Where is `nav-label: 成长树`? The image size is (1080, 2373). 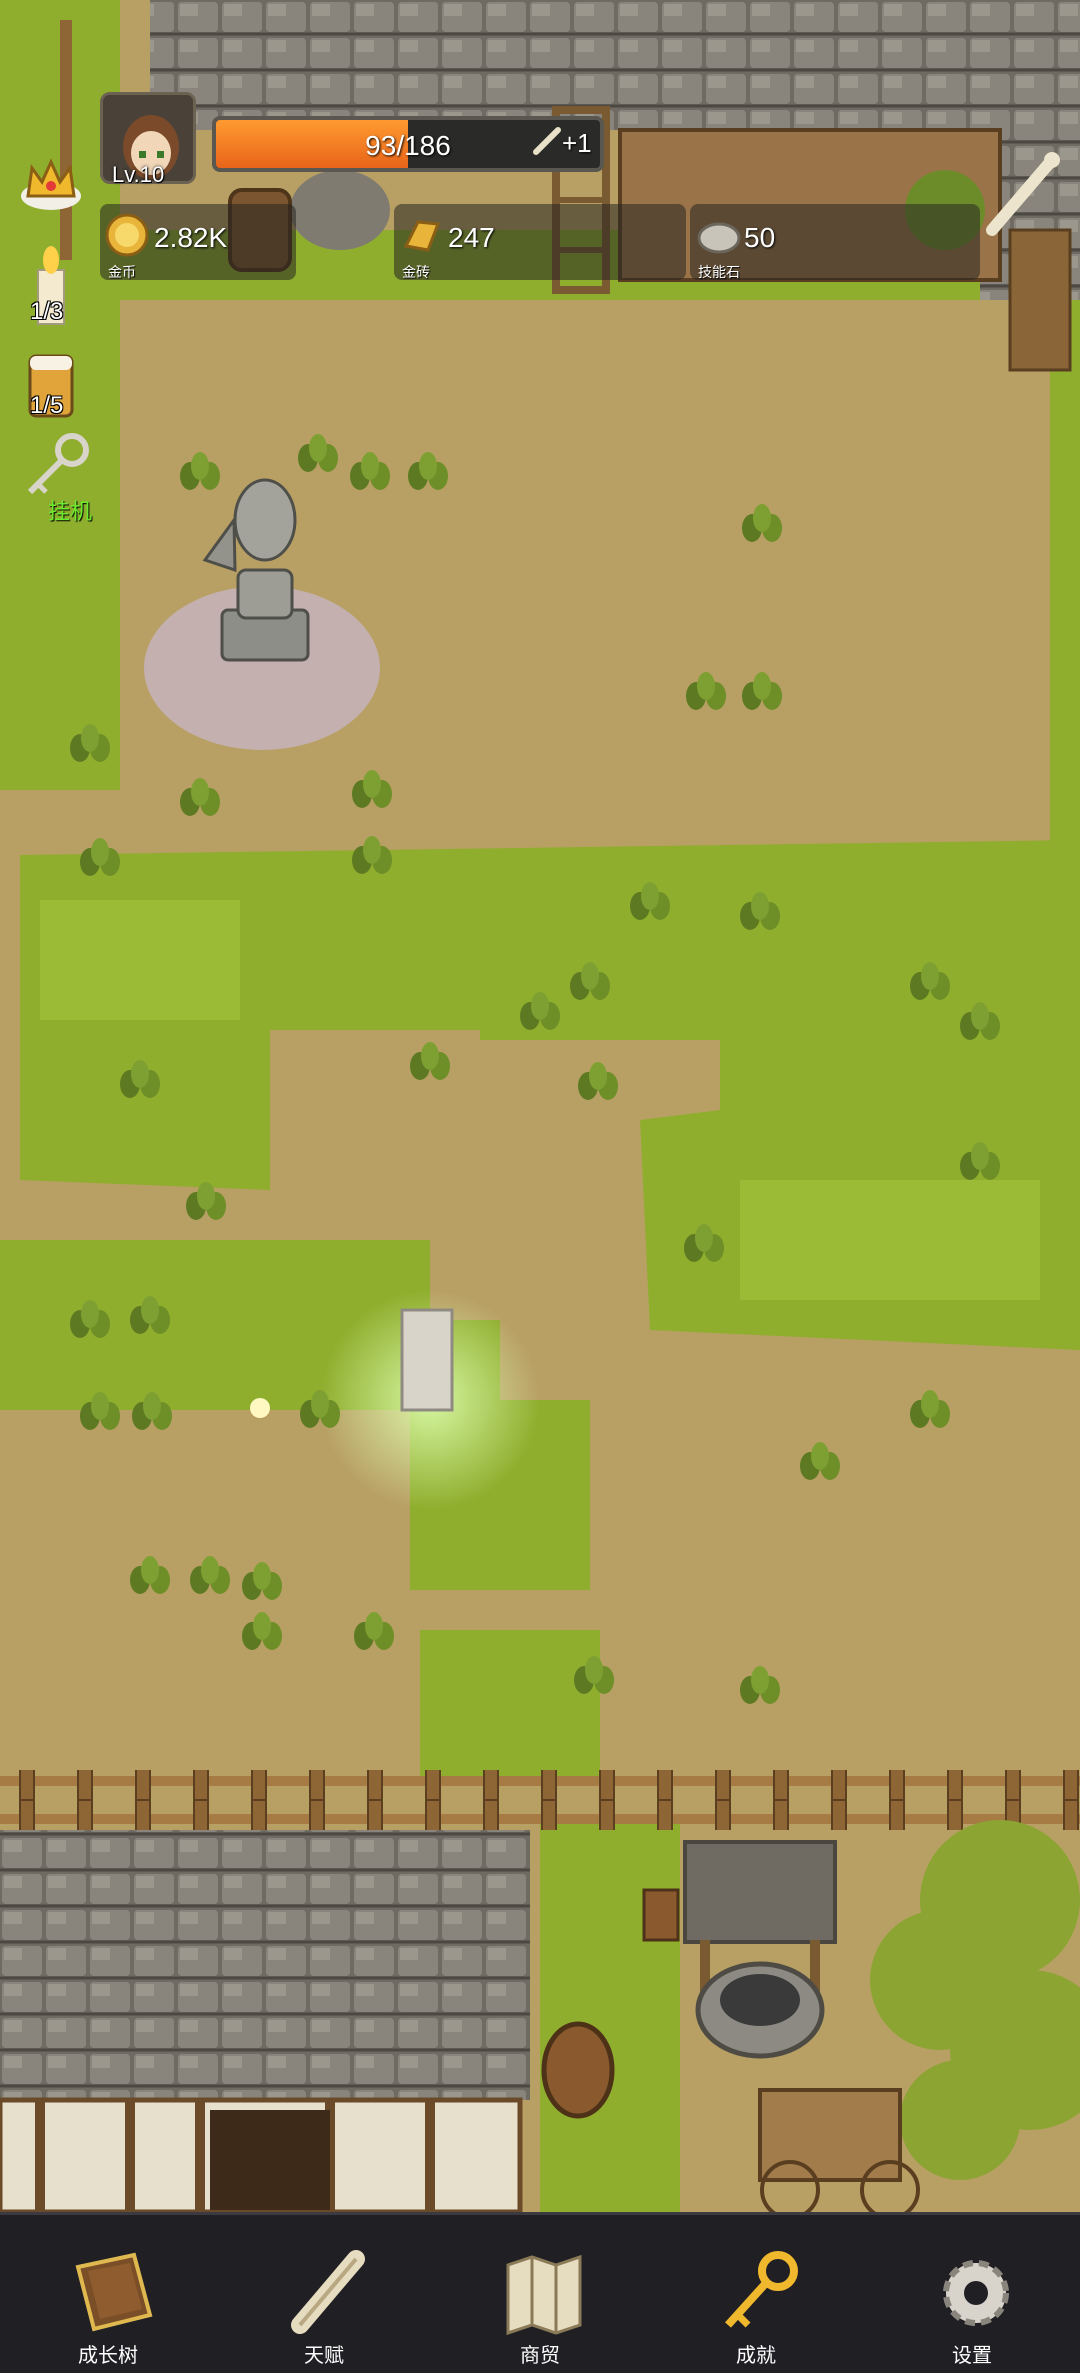 nav-label: 成长树 is located at coordinates (108, 2356).